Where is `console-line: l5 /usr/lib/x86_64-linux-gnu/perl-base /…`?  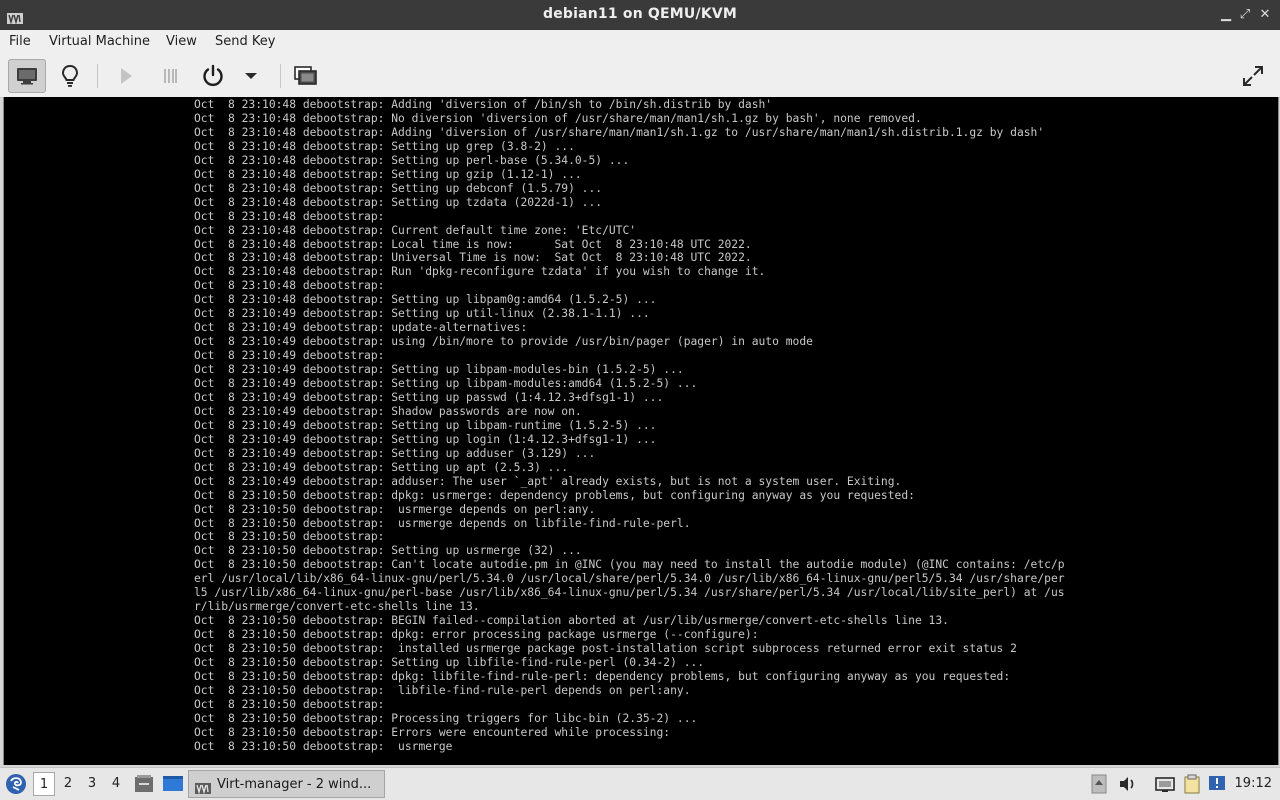 console-line: l5 /usr/lib/x86_64-linux-gnu/perl-base /… is located at coordinates (629, 593).